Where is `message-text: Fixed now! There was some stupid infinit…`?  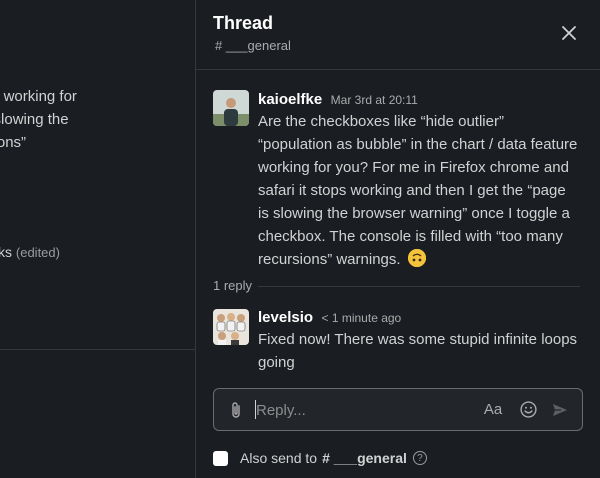 message-text: Fixed now! There was some stupid infinit… is located at coordinates (418, 351).